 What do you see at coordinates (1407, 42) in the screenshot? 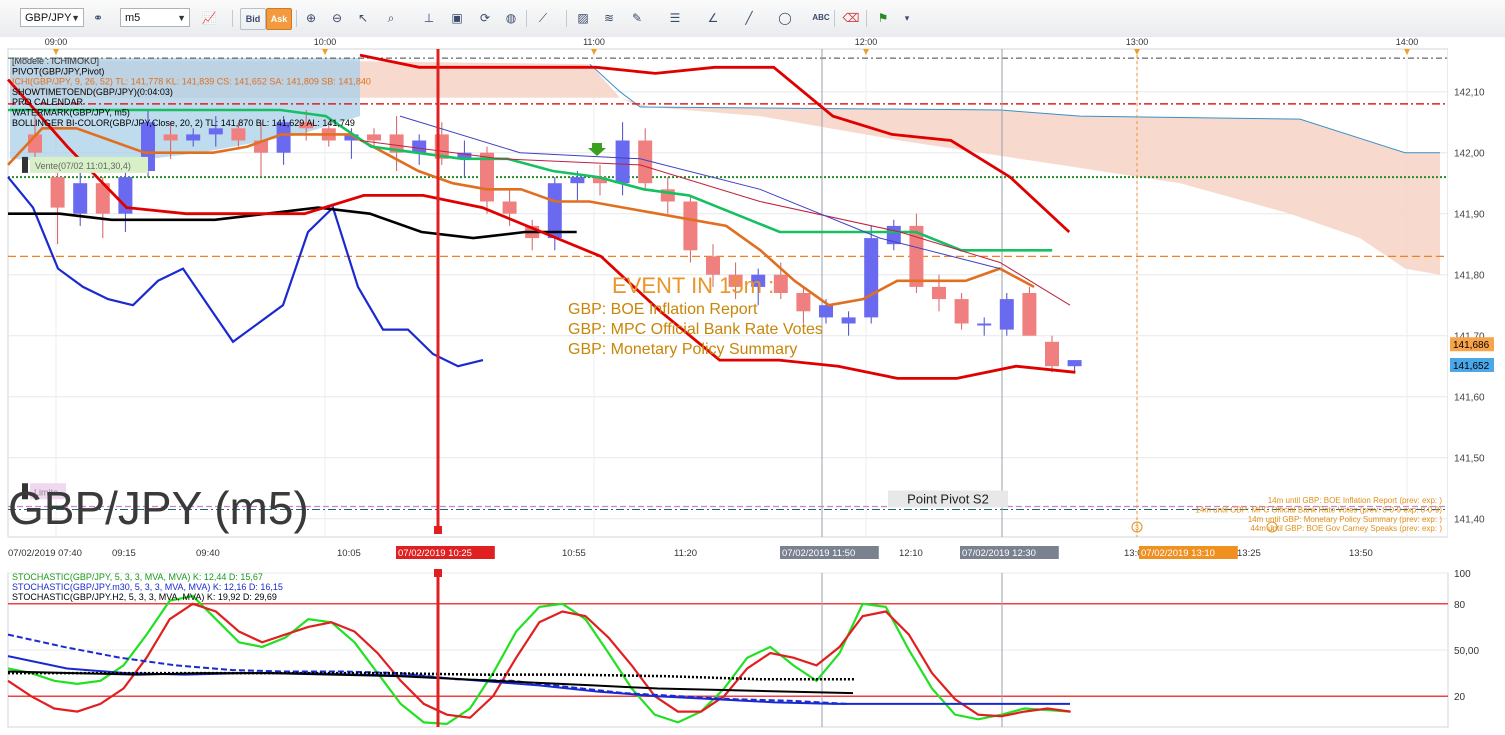
I see `top-time-label: 14:00` at bounding box center [1407, 42].